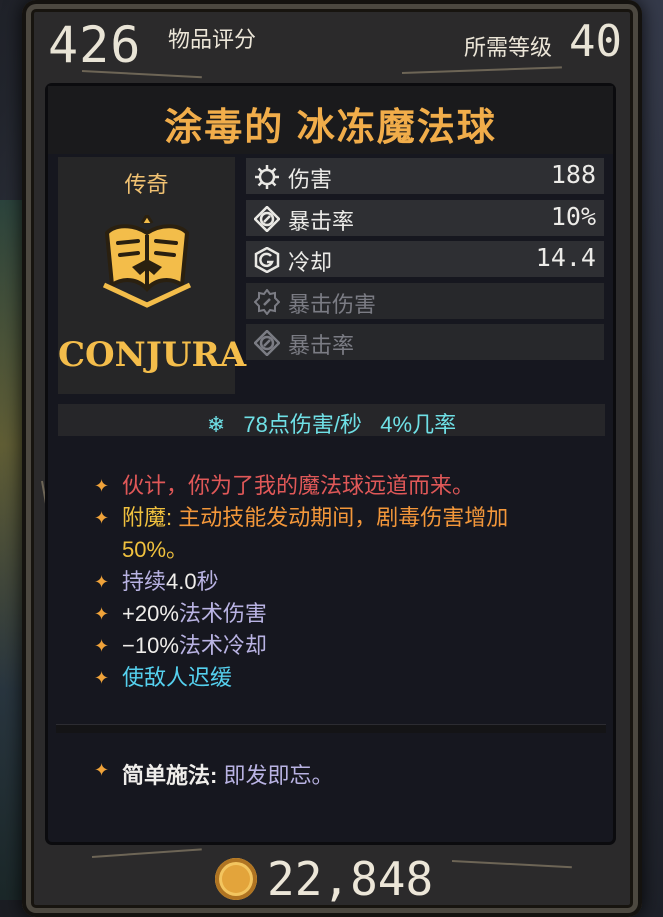 The image size is (663, 917). I want to click on item-brand-box: 传奇 CONJURA, so click(152, 275).